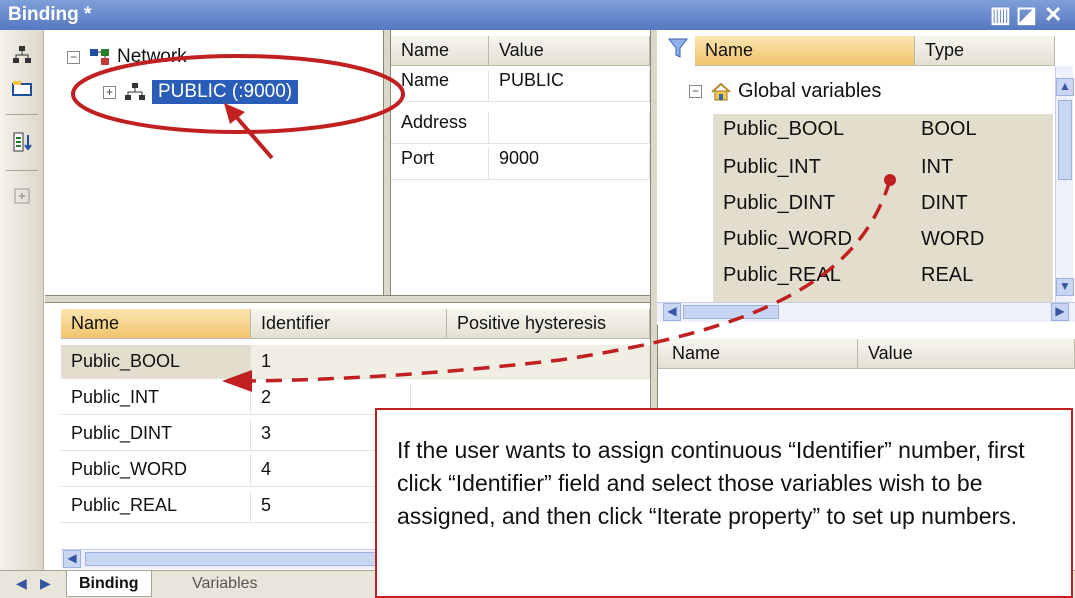 The image size is (1075, 598). Describe the element at coordinates (237, 381) in the screenshot. I see `drag-arrowhead` at that location.